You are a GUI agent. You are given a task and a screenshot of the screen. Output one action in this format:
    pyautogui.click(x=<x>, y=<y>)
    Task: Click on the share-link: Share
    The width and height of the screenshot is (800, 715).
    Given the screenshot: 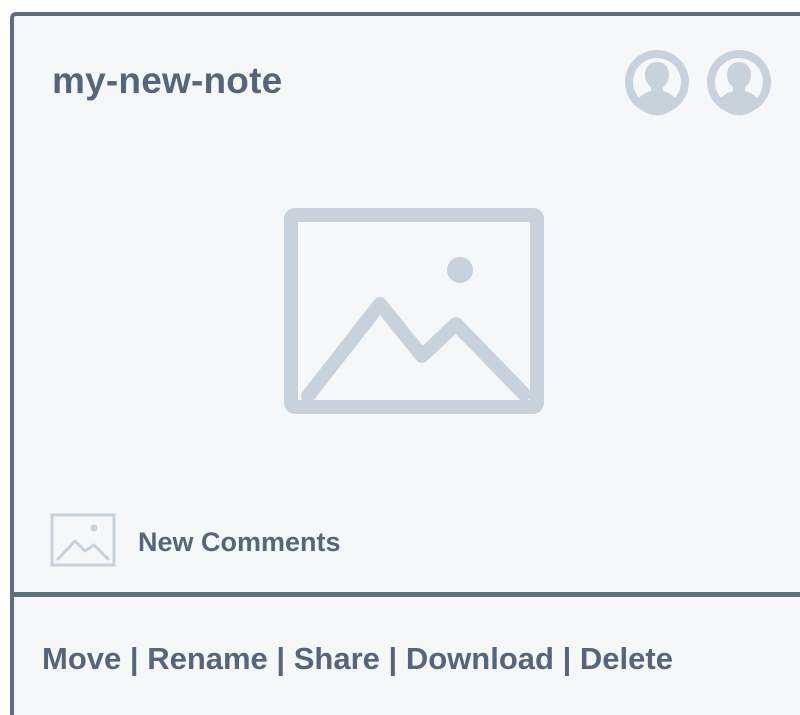 What is the action you would take?
    pyautogui.click(x=337, y=658)
    